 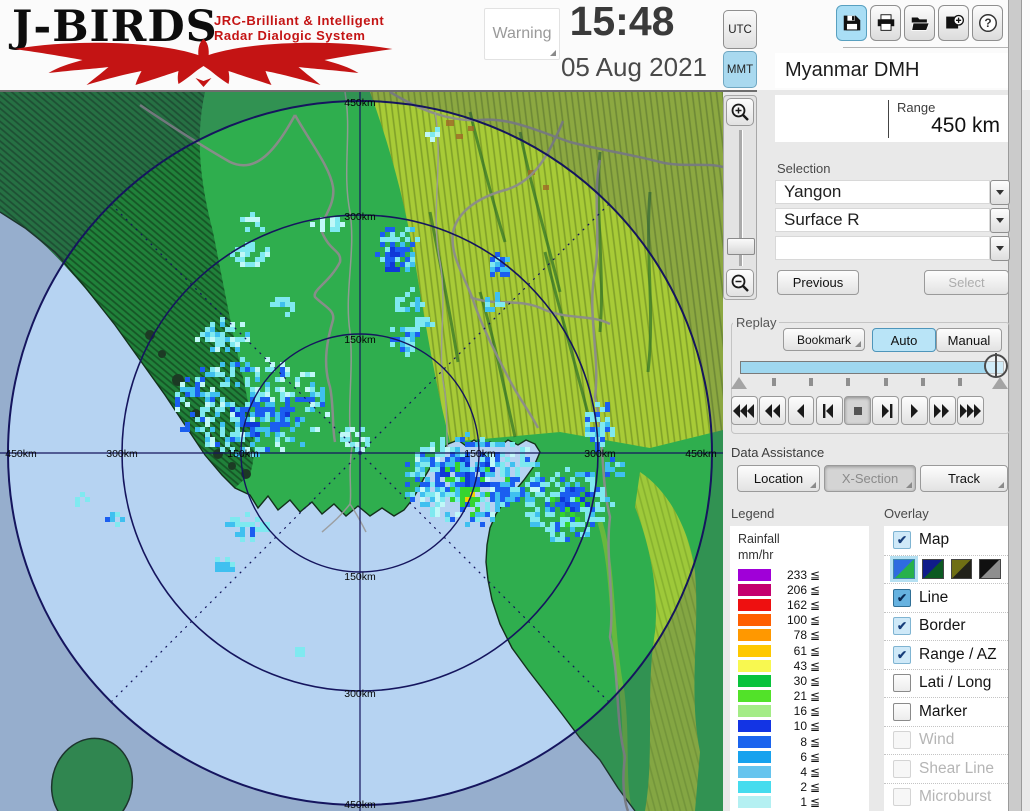 I want to click on legend-row: 16 ≦, so click(x=799, y=711).